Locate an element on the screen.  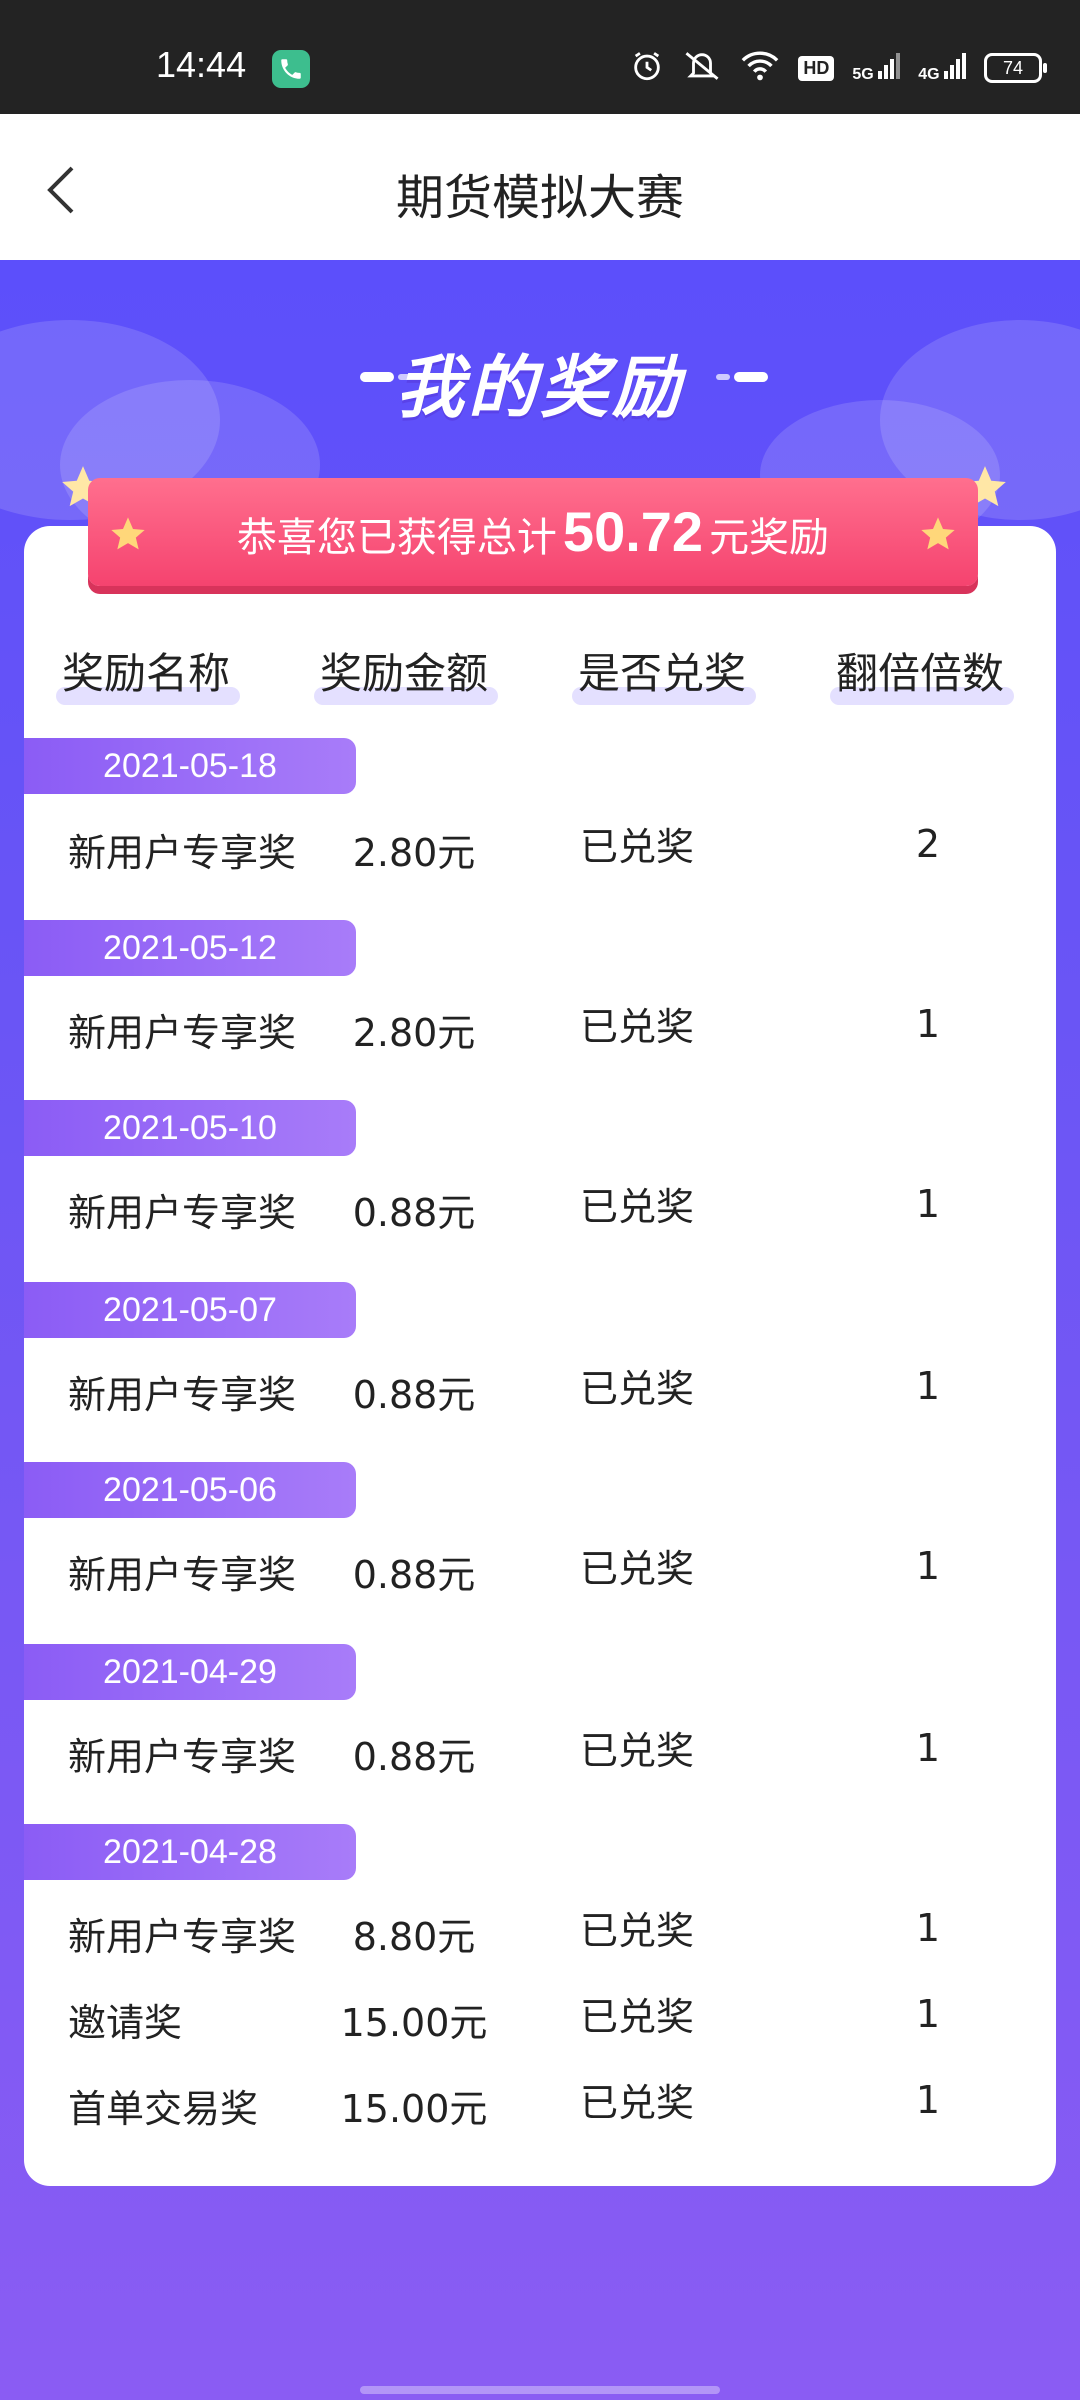
heading-deco-right-small is located at coordinates (723, 377).